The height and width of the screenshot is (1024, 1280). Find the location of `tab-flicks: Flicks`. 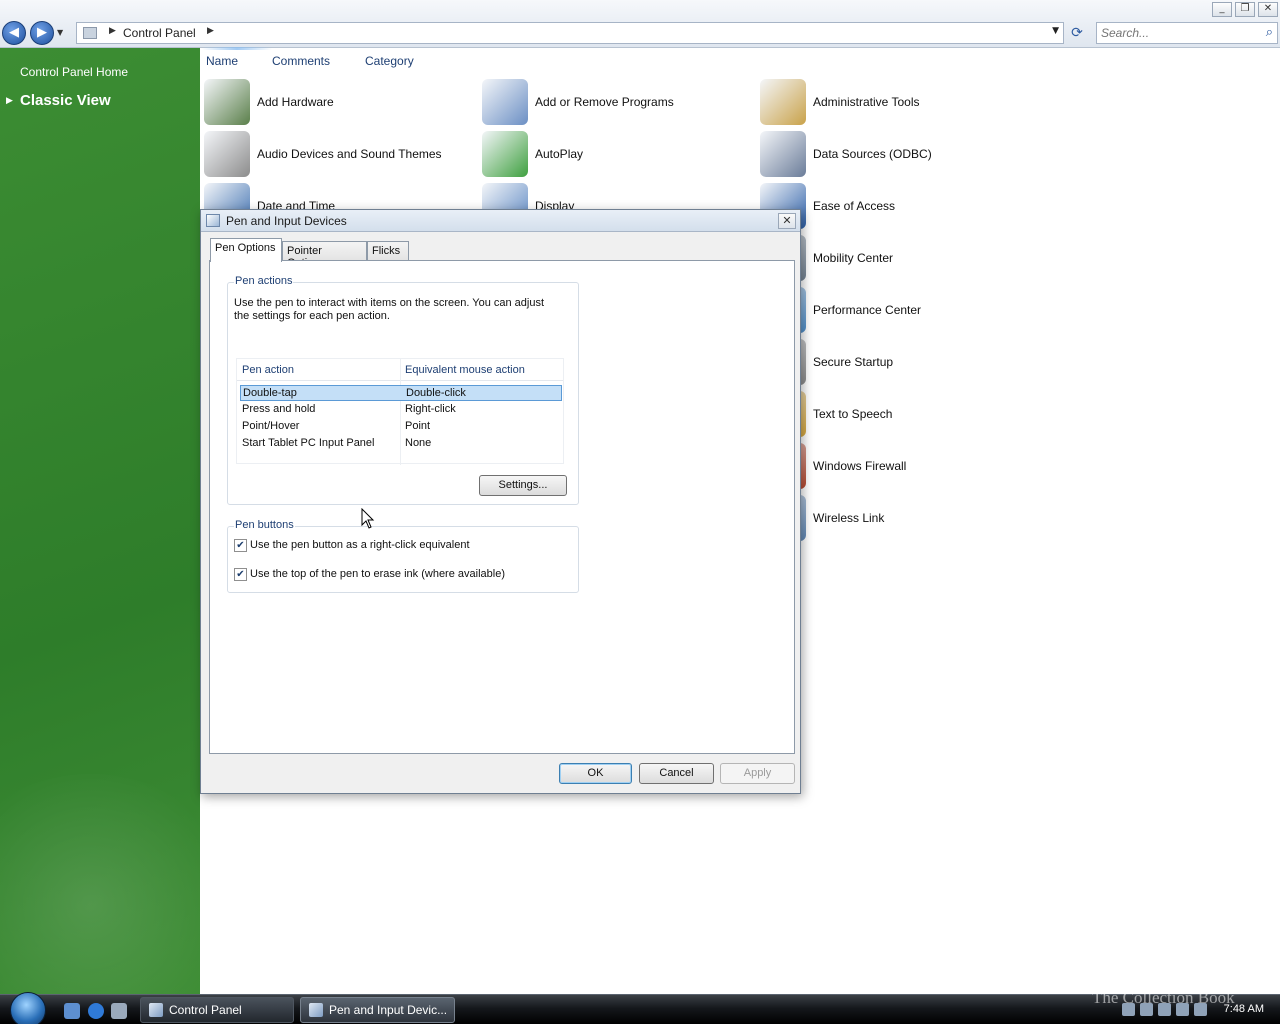

tab-flicks: Flicks is located at coordinates (388, 251).